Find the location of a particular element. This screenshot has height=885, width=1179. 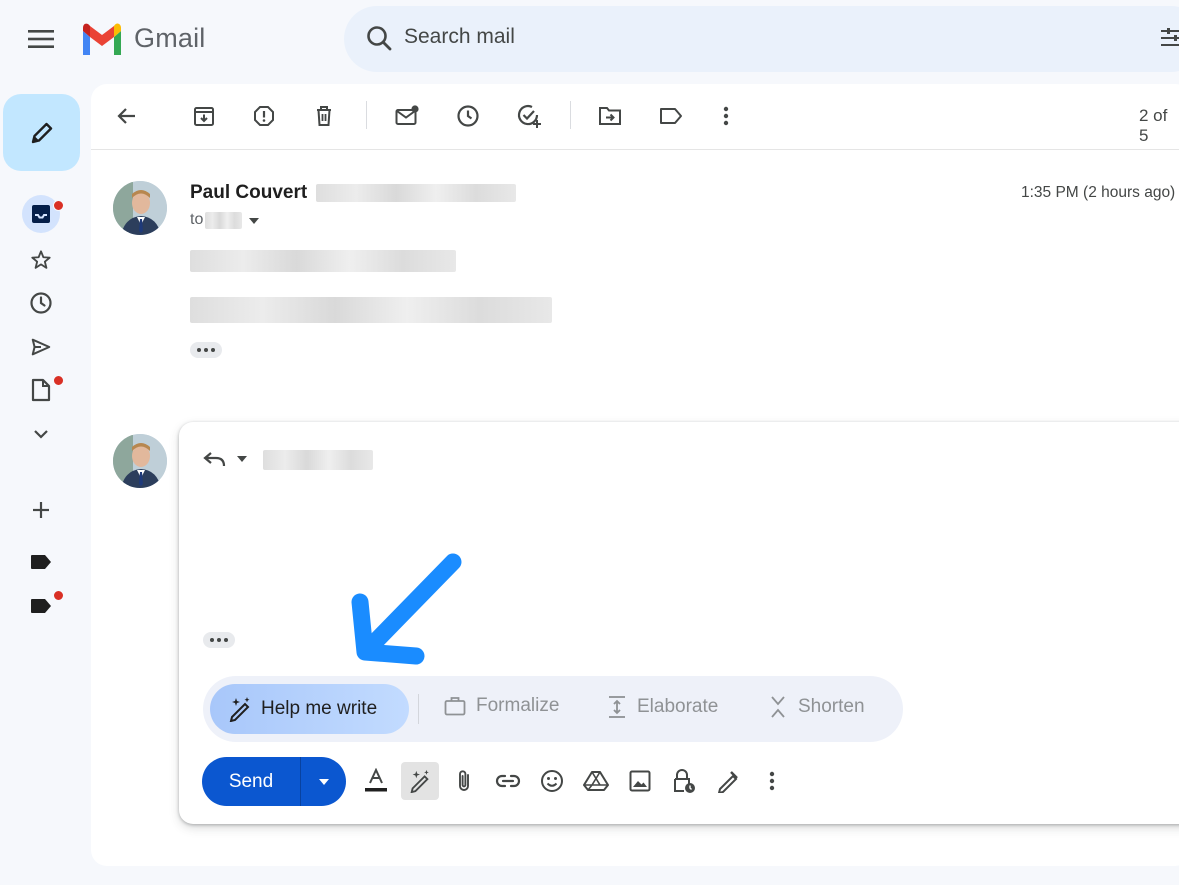

app-name: Gmail is located at coordinates (170, 38).